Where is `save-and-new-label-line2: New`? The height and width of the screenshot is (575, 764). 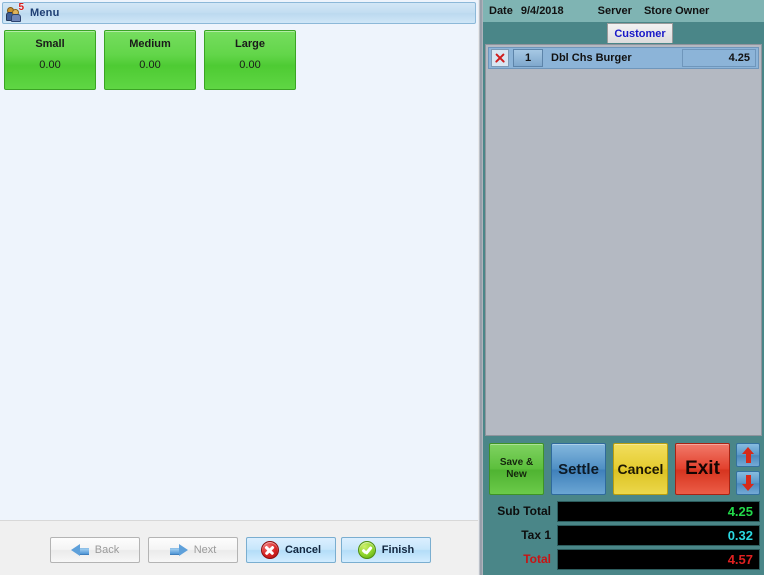
save-and-new-label-line2: New is located at coordinates (516, 474).